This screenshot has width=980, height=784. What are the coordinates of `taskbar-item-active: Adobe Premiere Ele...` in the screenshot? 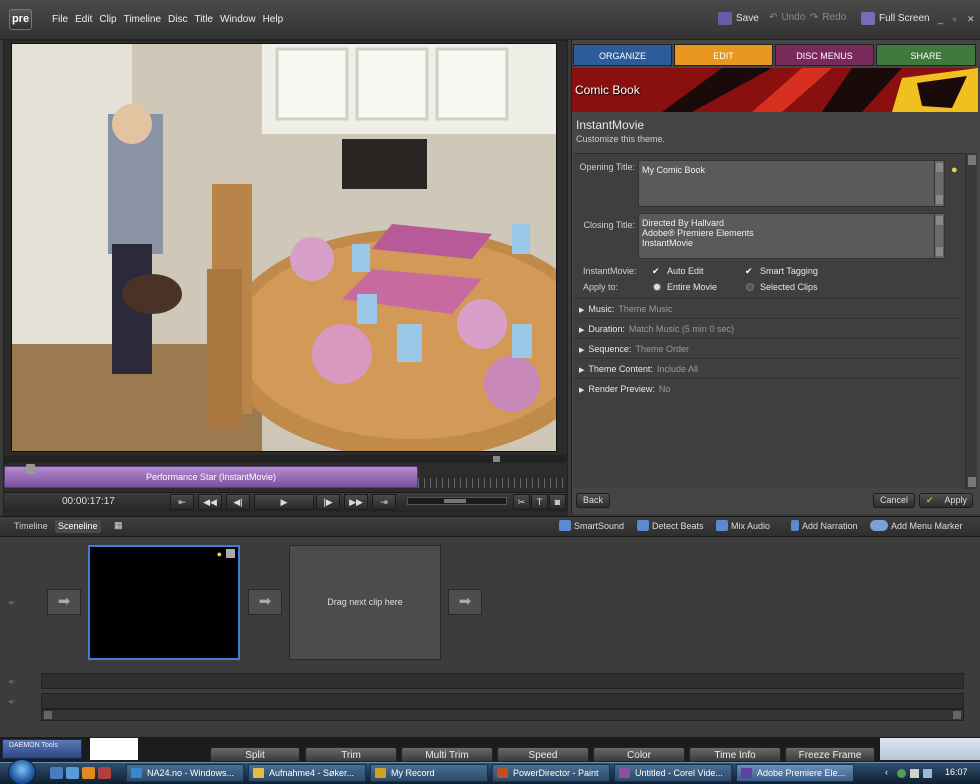 It's located at (795, 773).